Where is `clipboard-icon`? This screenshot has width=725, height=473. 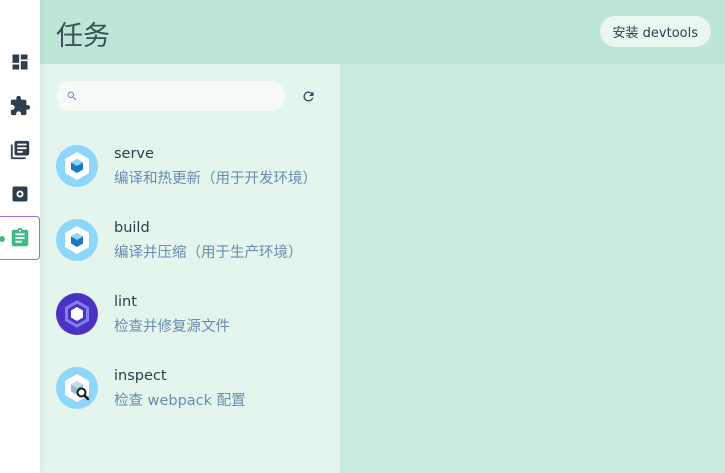 clipboard-icon is located at coordinates (19, 237).